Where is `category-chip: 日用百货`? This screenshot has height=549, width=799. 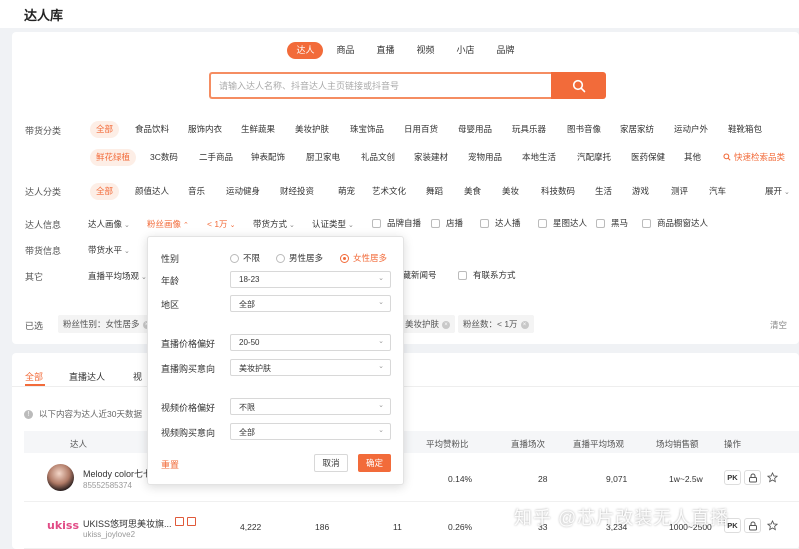 category-chip: 日用百货 is located at coordinates (421, 129).